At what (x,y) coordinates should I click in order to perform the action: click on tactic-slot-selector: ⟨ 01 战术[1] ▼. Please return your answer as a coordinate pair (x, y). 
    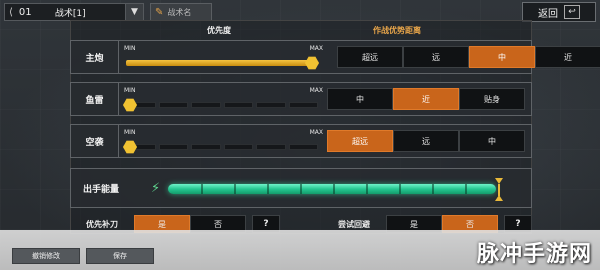
    Looking at the image, I should click on (74, 12).